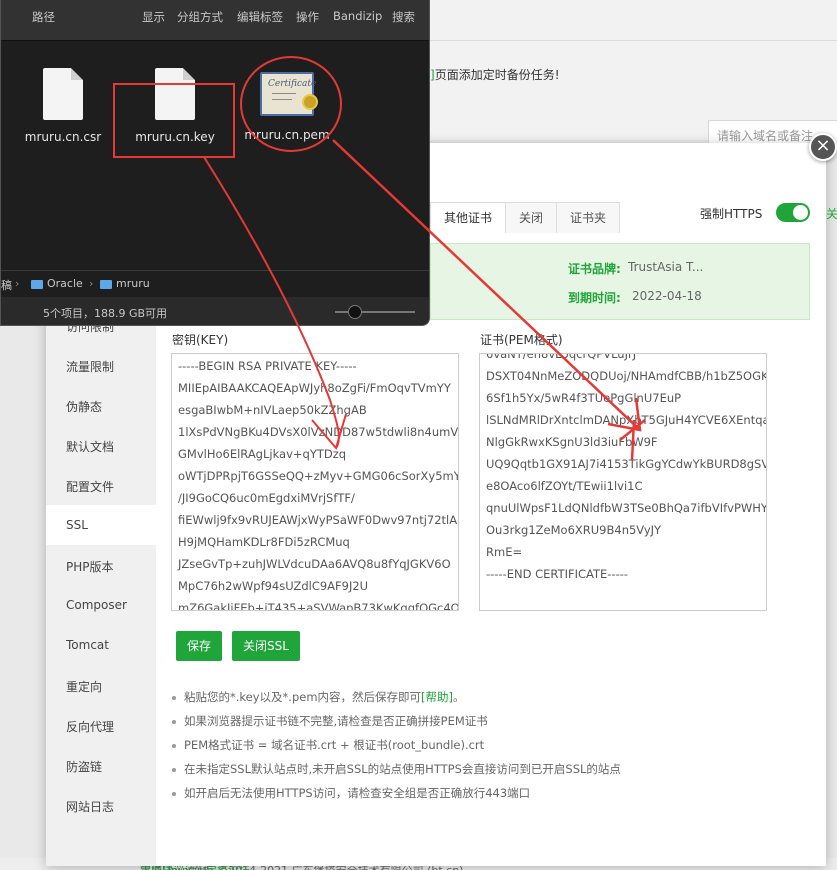 The width and height of the screenshot is (837, 870). I want to click on toolbar-action: 操作, so click(307, 17).